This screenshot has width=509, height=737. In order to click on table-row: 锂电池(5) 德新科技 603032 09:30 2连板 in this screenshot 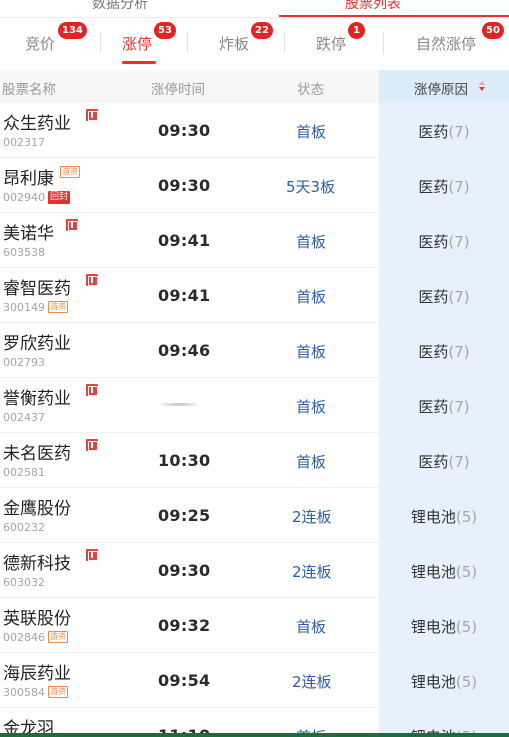, I will do `click(254, 570)`.